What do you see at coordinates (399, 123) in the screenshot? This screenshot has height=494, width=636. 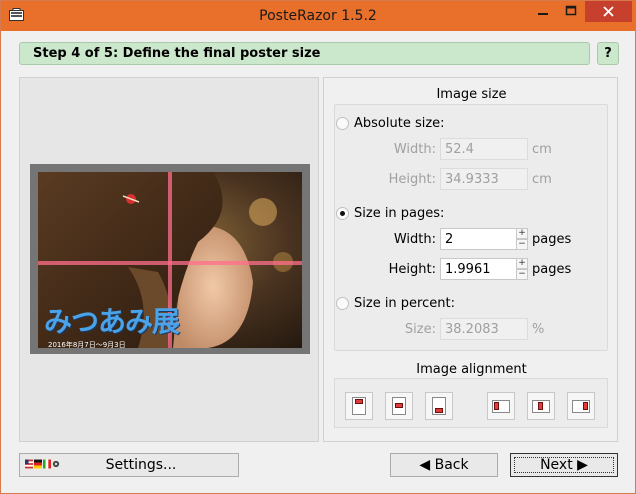 I see `absolute-size-label: Absolute size:` at bounding box center [399, 123].